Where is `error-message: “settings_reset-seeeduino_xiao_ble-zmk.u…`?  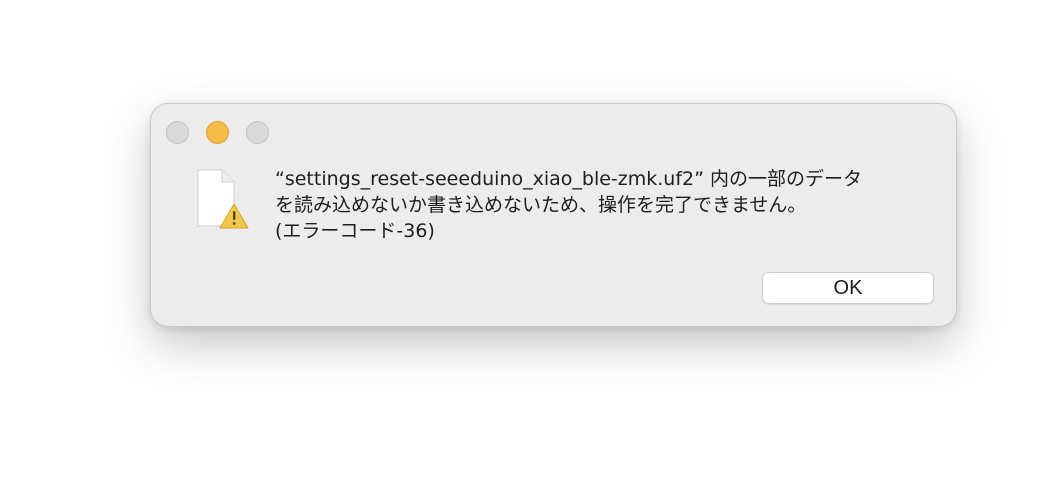 error-message: “settings_reset-seeeduino_xiao_ble-zmk.u… is located at coordinates (569, 205).